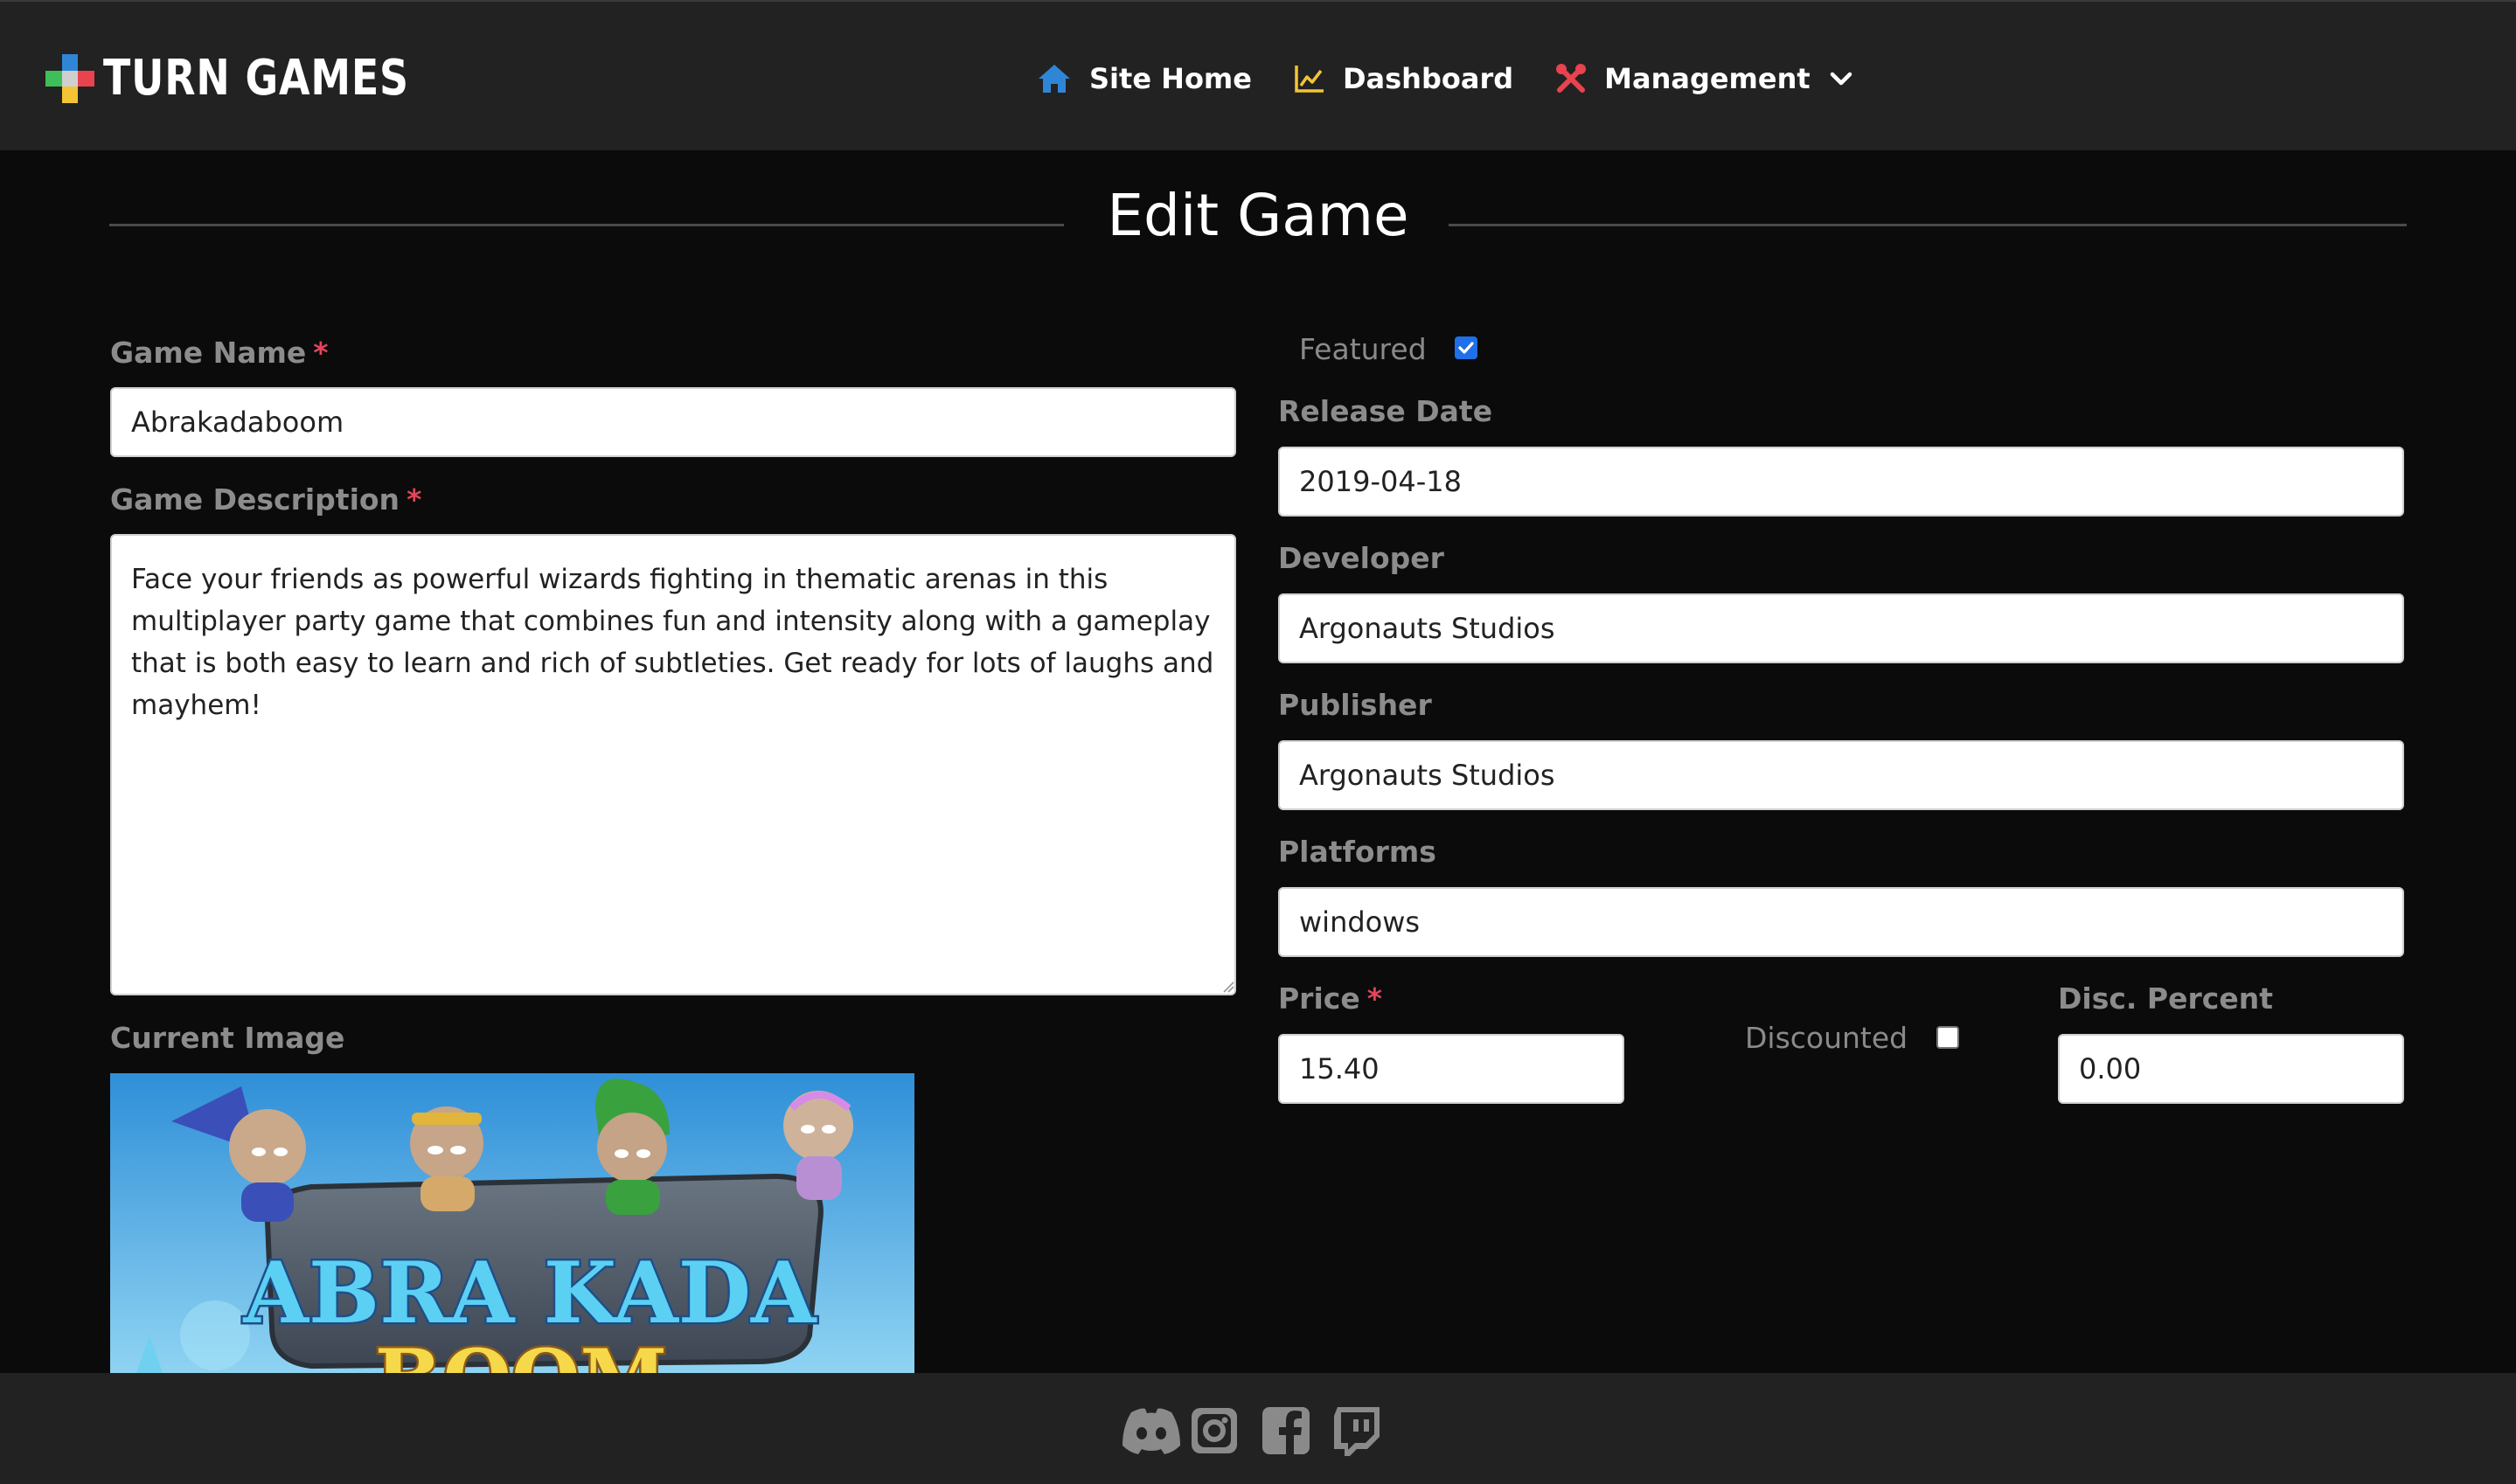 This screenshot has height=1484, width=2516. Describe the element at coordinates (529, 1293) in the screenshot. I see `image-title-text: ABRA KADA` at that location.